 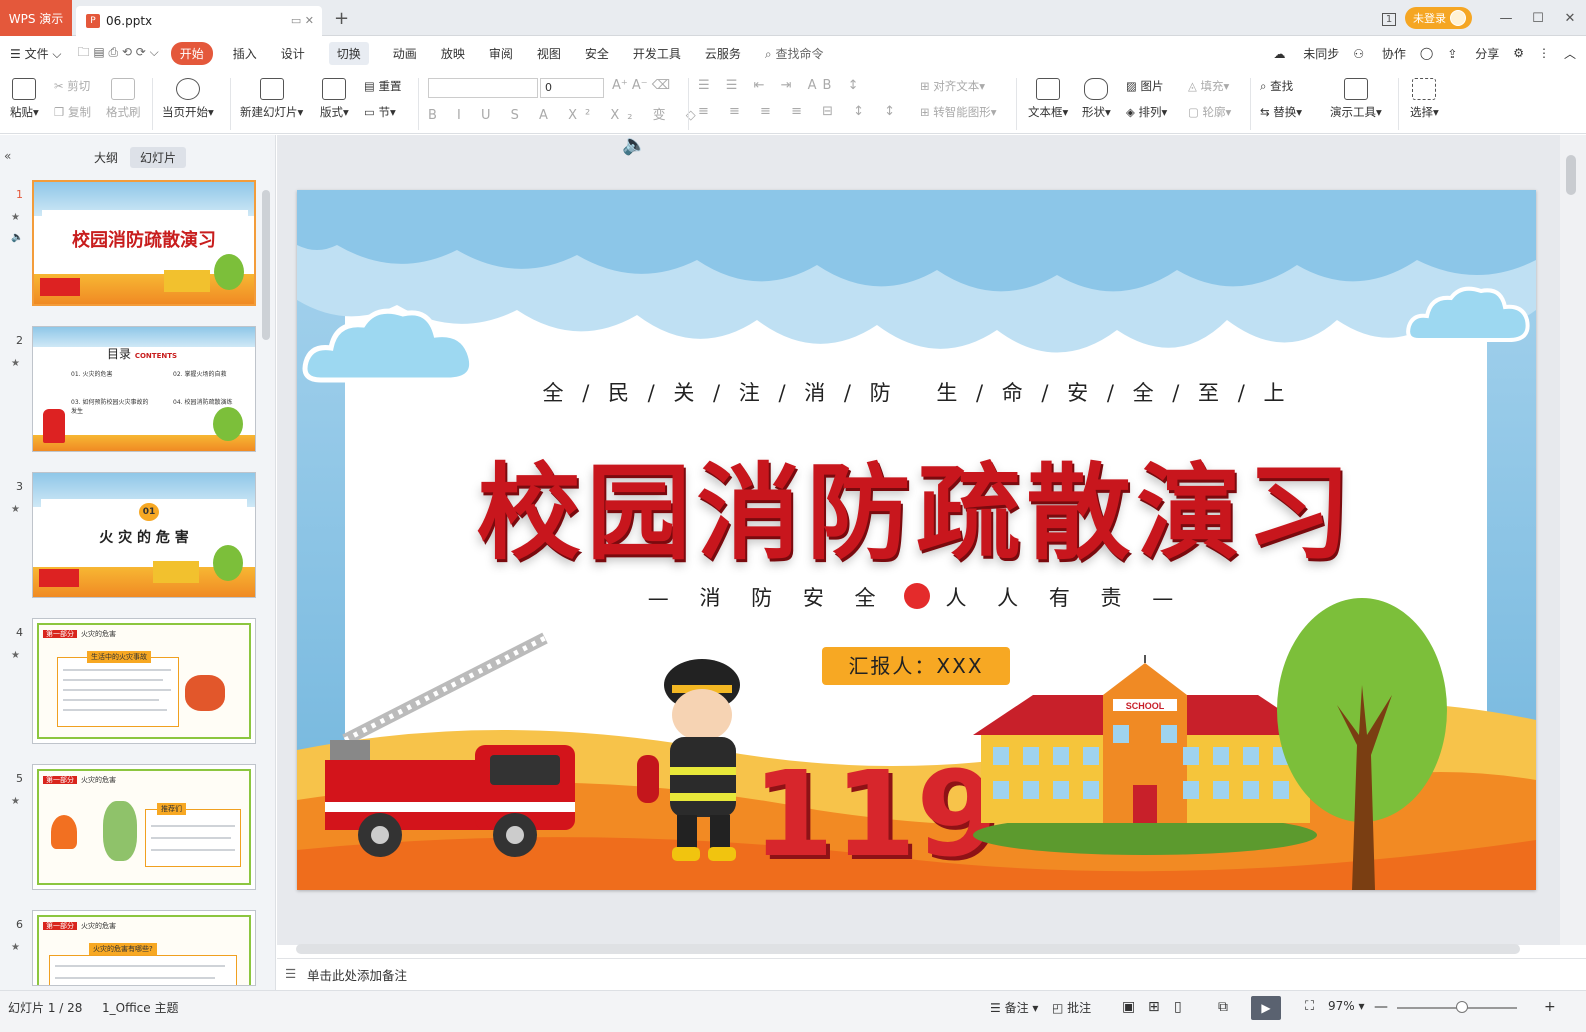 What do you see at coordinates (1570, 18) in the screenshot?
I see `close-icon: ✕` at bounding box center [1570, 18].